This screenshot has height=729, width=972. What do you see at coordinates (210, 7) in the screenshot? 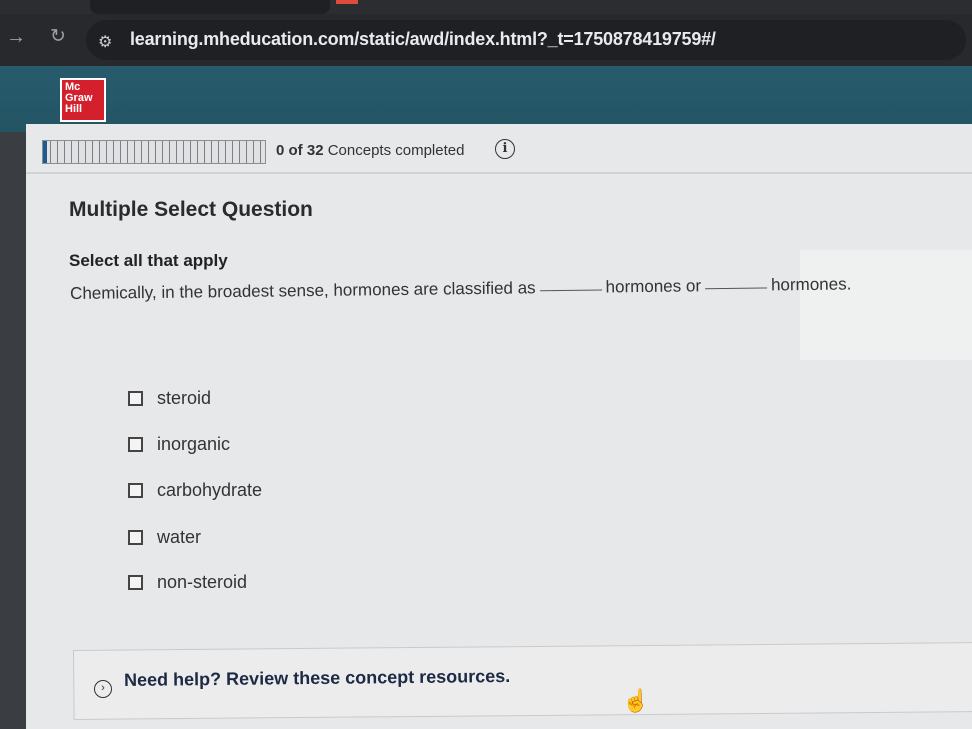
I see `browser-tab` at bounding box center [210, 7].